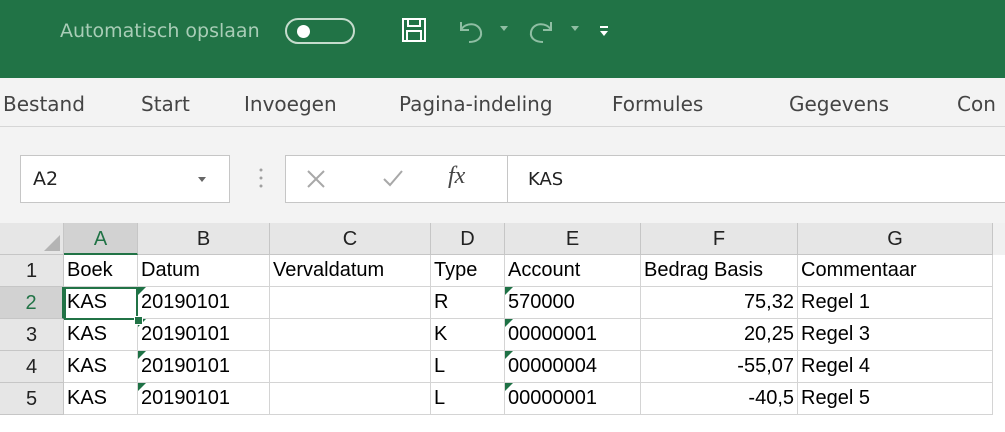 This screenshot has width=1005, height=432. What do you see at coordinates (976, 104) in the screenshot?
I see `tab-controleren: Con` at bounding box center [976, 104].